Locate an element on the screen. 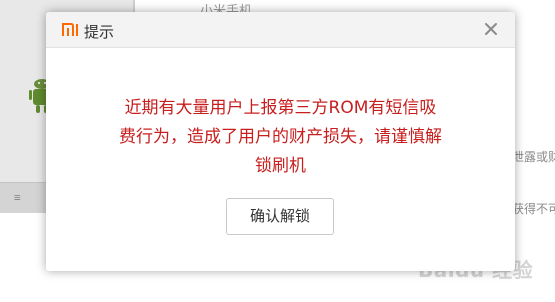 The image size is (555, 302). menu-icon: ≡ is located at coordinates (17, 197).